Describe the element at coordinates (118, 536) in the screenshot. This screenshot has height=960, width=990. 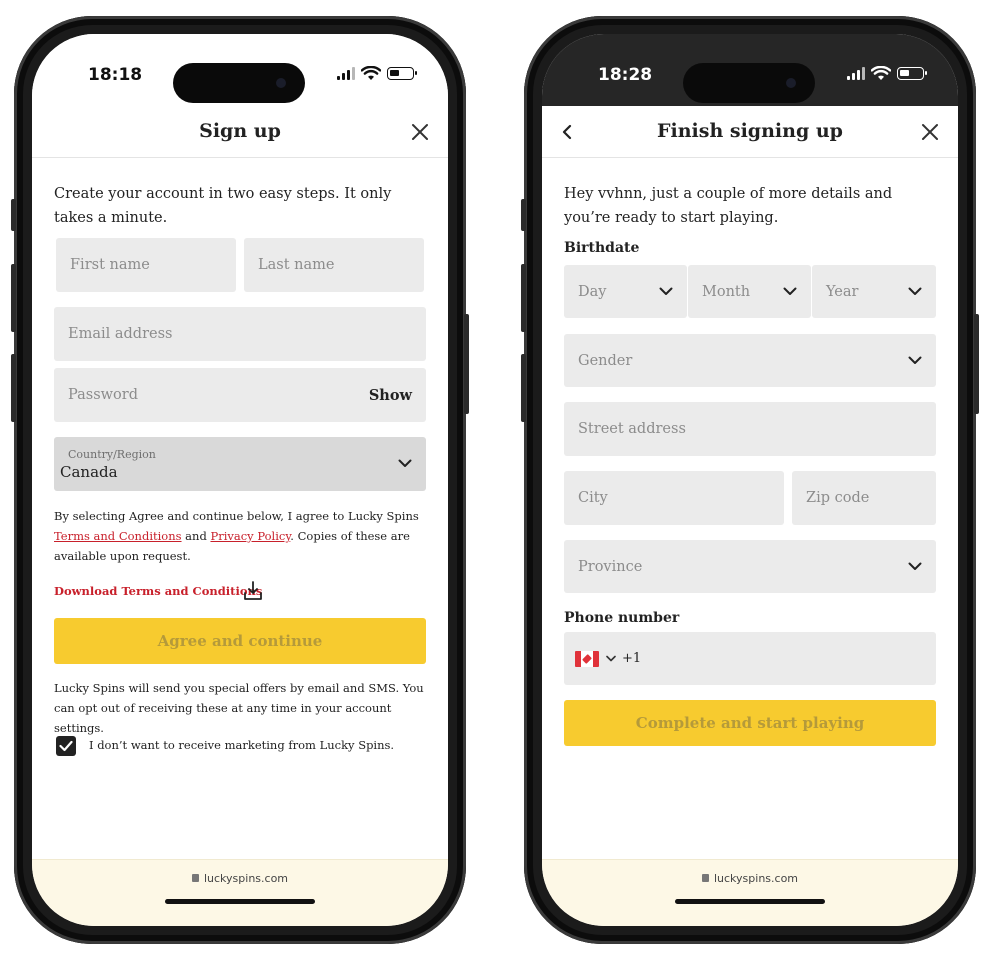
I see `terms-and-conditions-link: Terms and Conditions` at that location.